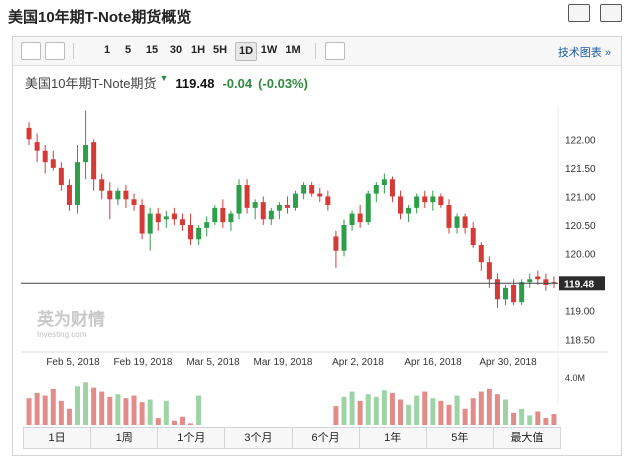 This screenshot has height=464, width=630. I want to click on interval-1d: 1D, so click(246, 51).